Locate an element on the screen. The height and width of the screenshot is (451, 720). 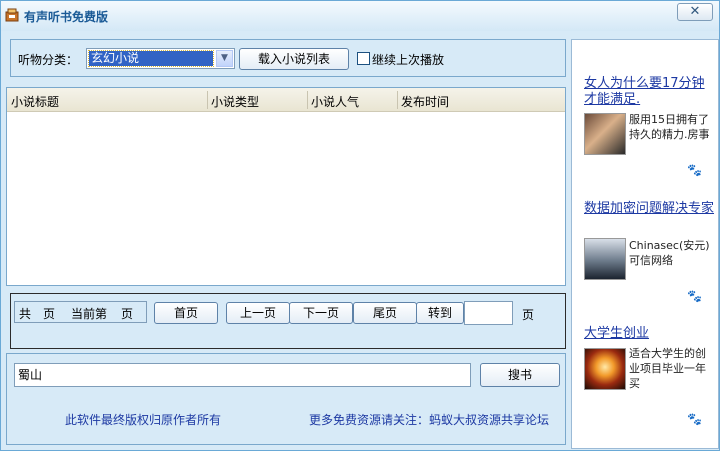
continue-playback-label: 继续上次播放 is located at coordinates (408, 59).